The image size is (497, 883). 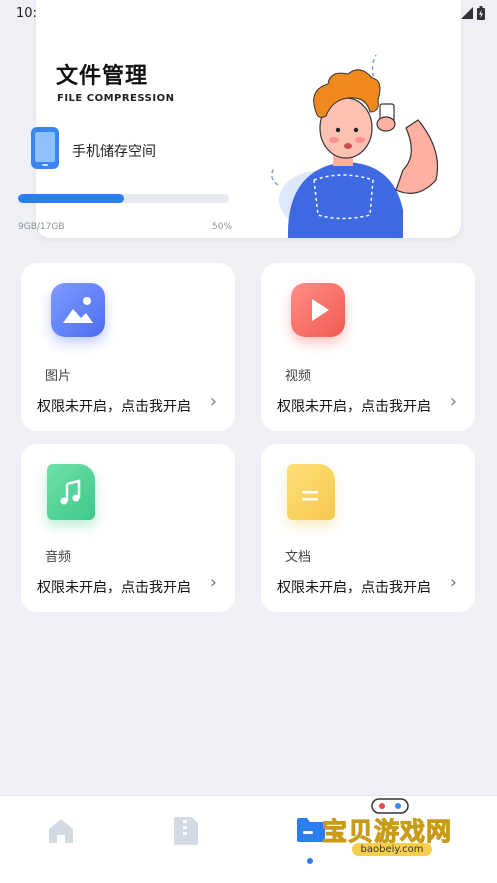 What do you see at coordinates (481, 13) in the screenshot?
I see `battery-icon` at bounding box center [481, 13].